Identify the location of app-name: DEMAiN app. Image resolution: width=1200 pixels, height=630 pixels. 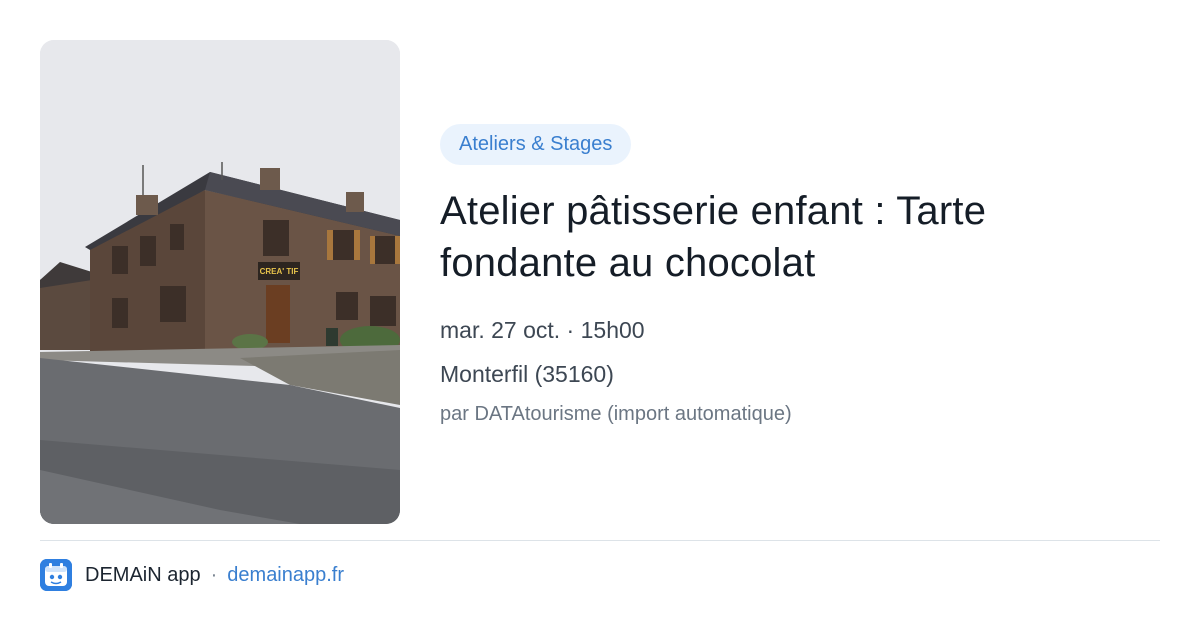
(143, 574).